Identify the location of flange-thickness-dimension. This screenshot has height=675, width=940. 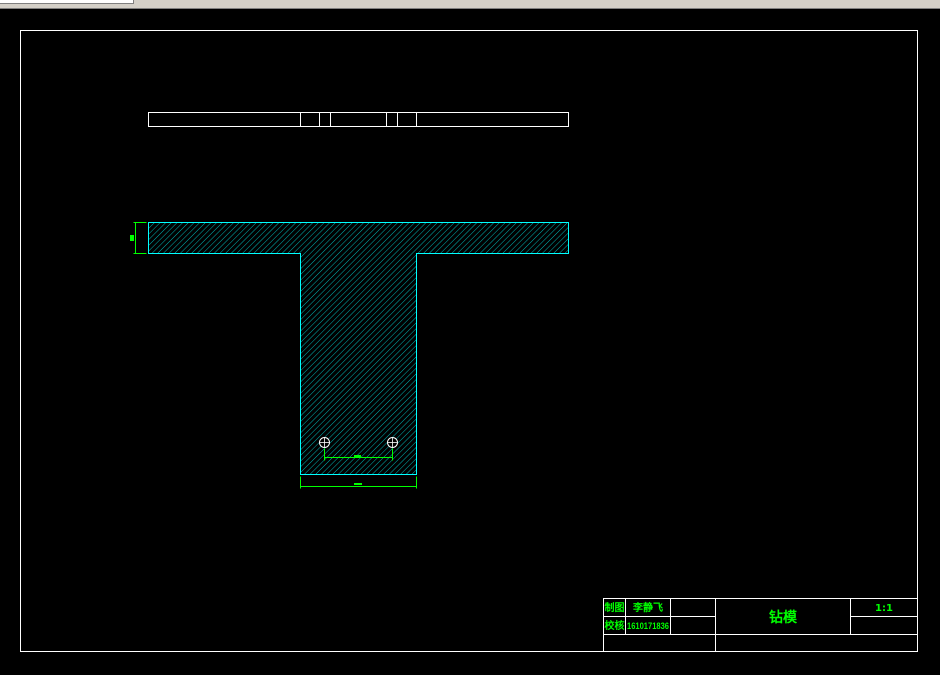
(138, 238).